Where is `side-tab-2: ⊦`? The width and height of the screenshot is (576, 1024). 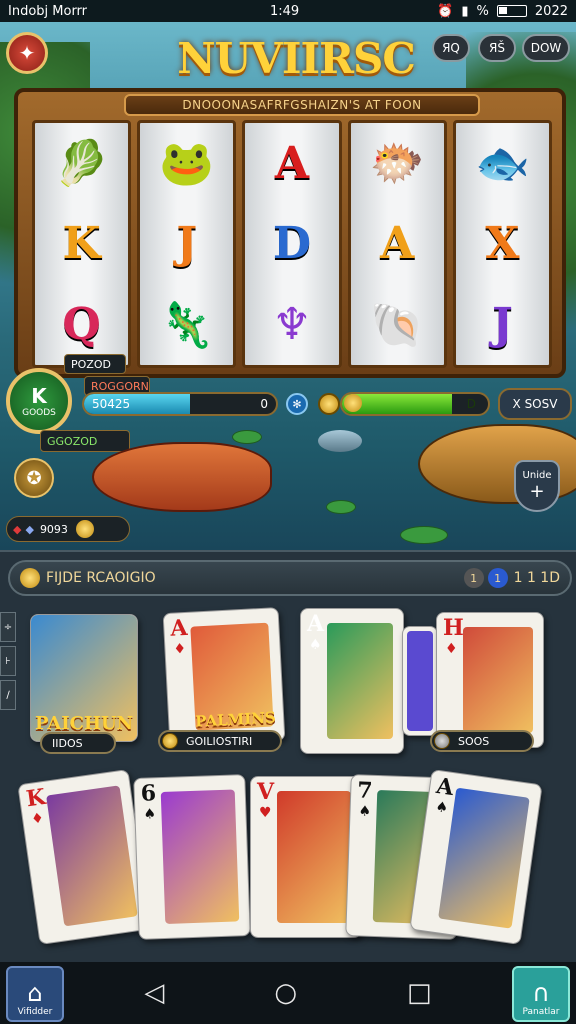
side-tab-2: ⊦ is located at coordinates (8, 661).